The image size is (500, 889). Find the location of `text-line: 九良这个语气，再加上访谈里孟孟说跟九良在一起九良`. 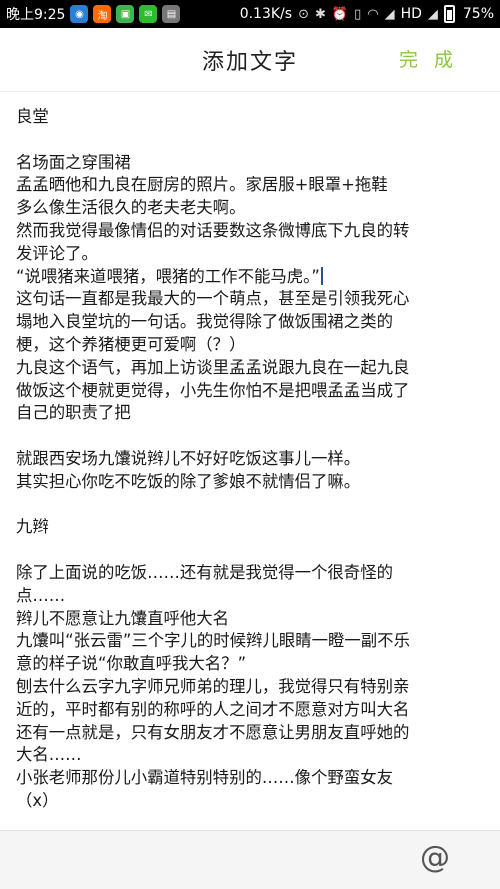

text-line: 九良这个语气，再加上访谈里孟孟说跟九良在一起九良 is located at coordinates (213, 367).